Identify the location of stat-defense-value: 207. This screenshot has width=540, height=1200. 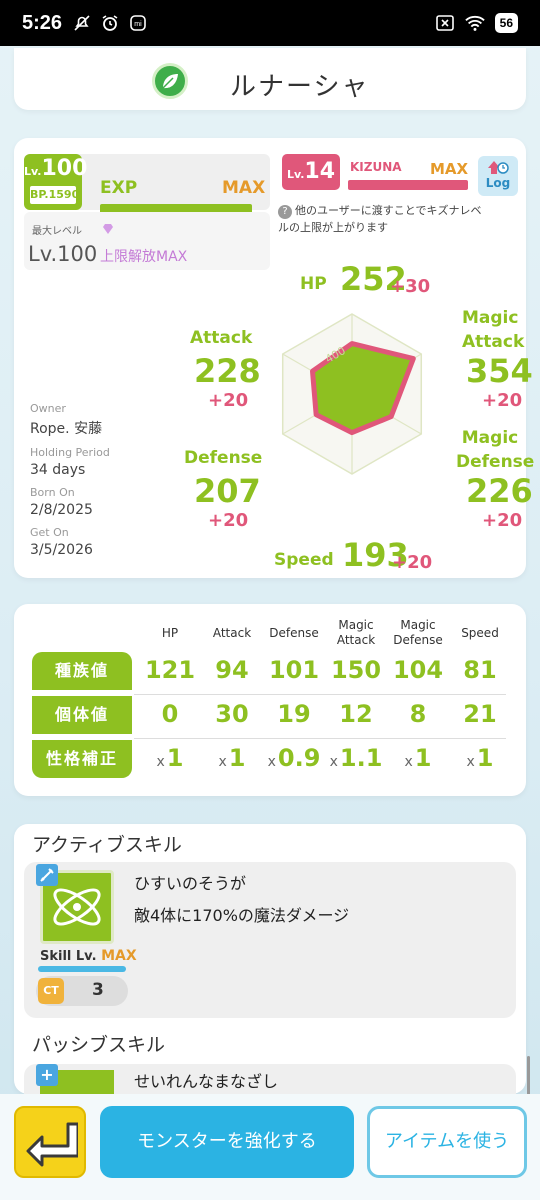
(227, 491).